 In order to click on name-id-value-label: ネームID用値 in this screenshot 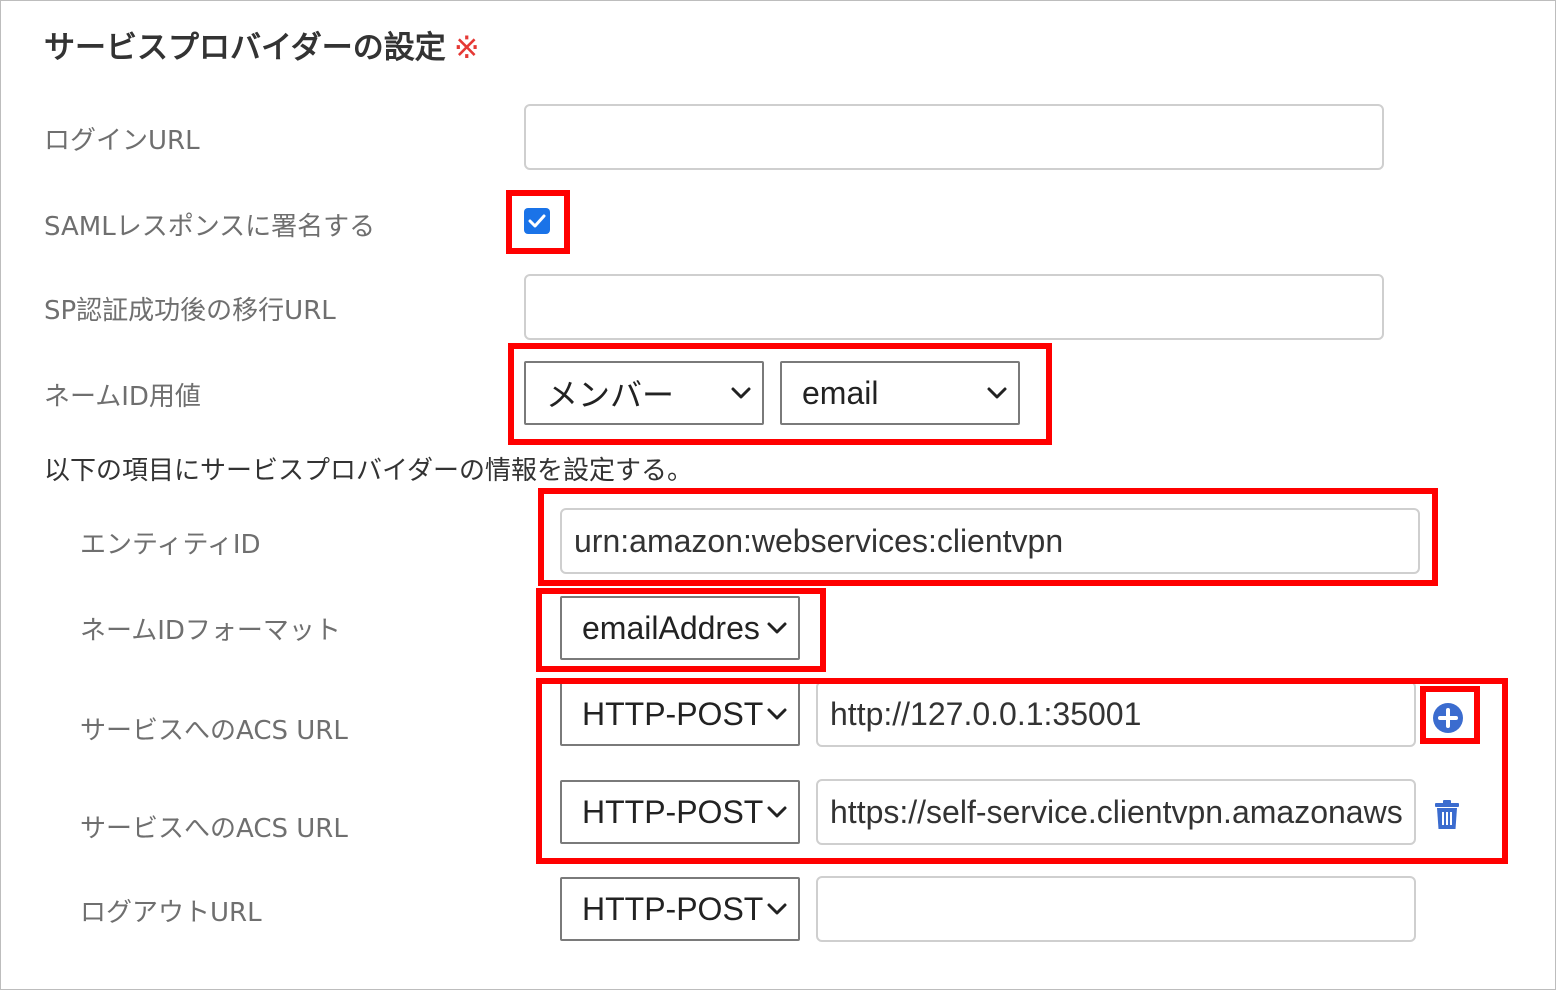, I will do `click(122, 397)`.